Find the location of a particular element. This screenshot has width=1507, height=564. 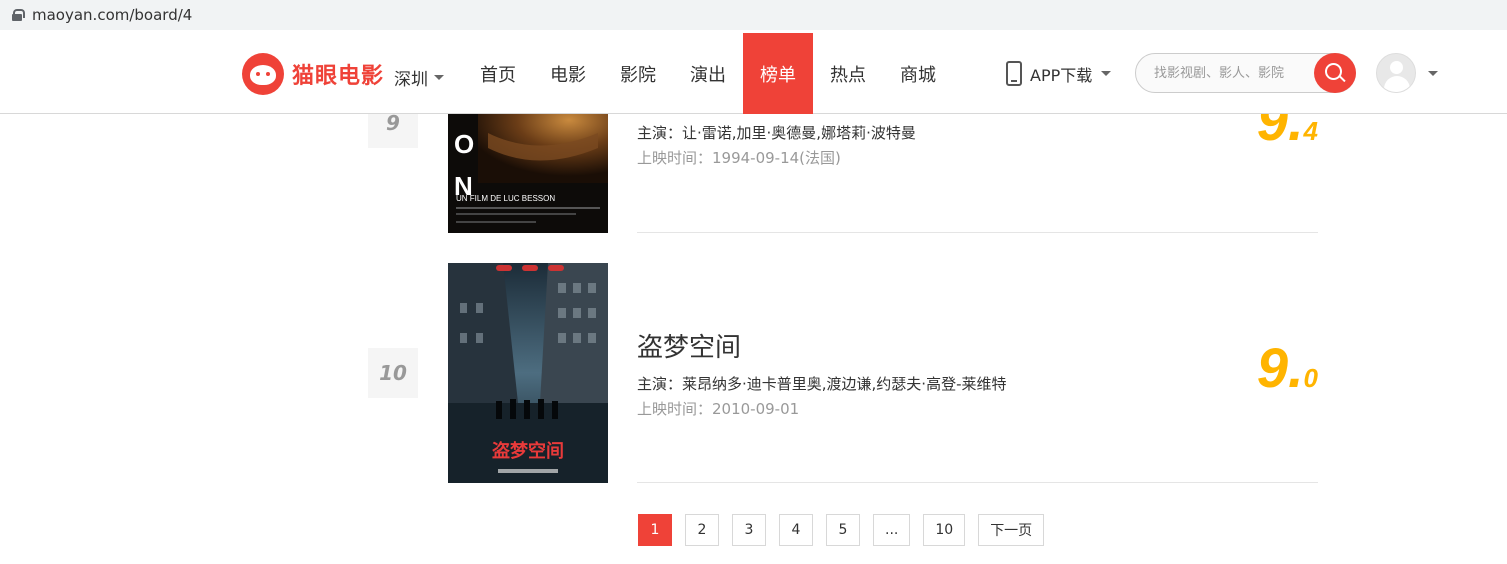

movie-actors: 主演：莱昂纳多·迪卡普里奥,渡边谦,约瑟夫·高登-莱维特 is located at coordinates (822, 384).